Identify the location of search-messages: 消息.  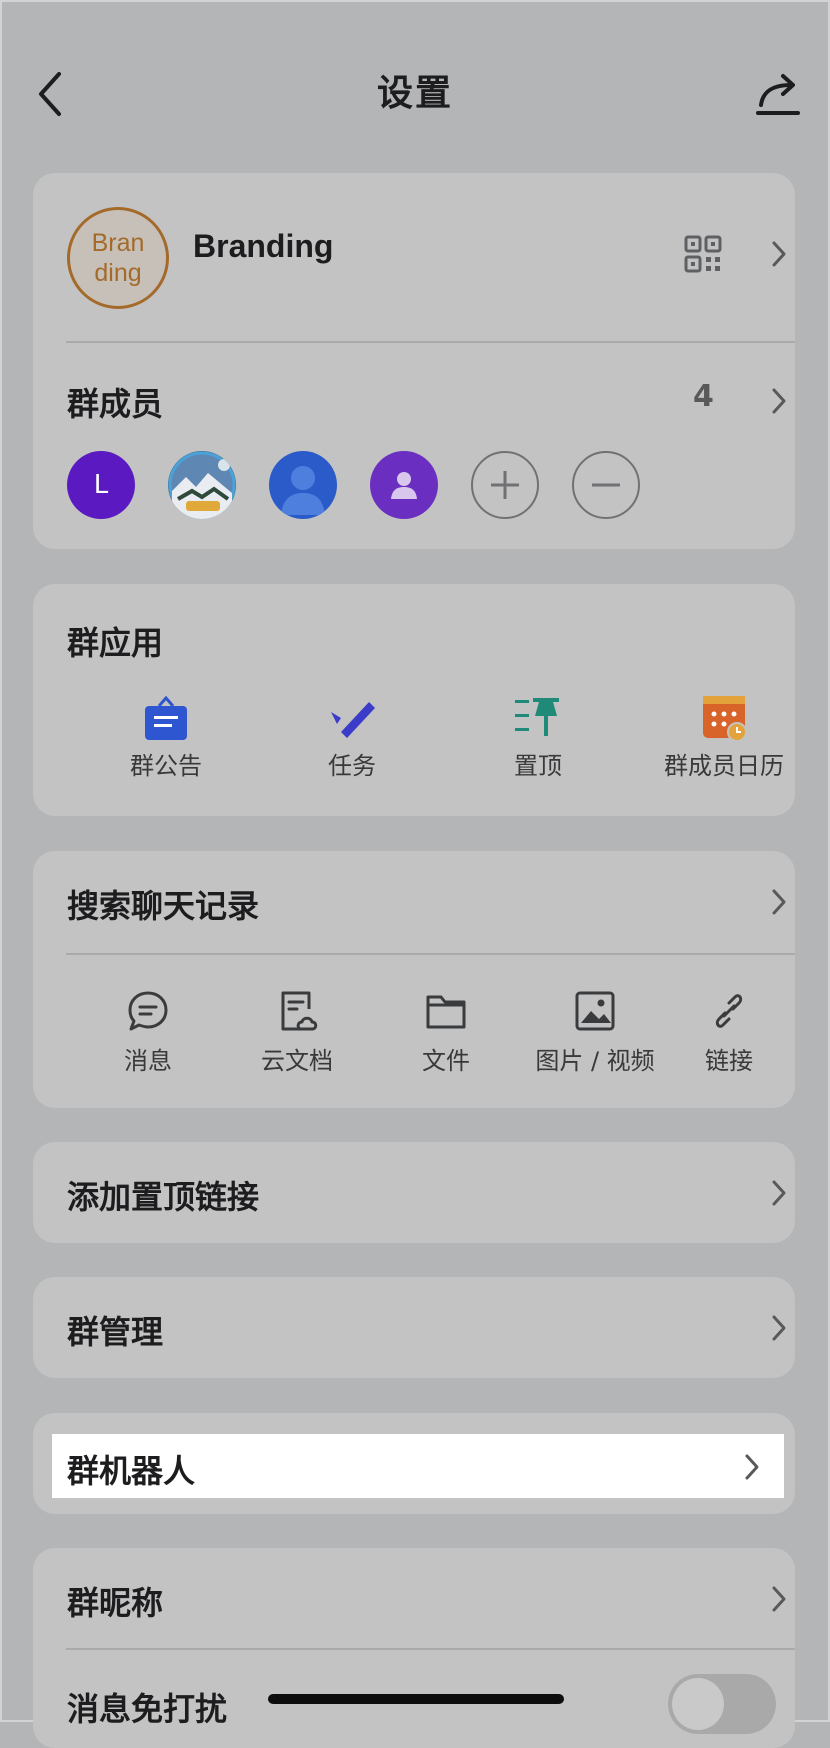
(148, 1039).